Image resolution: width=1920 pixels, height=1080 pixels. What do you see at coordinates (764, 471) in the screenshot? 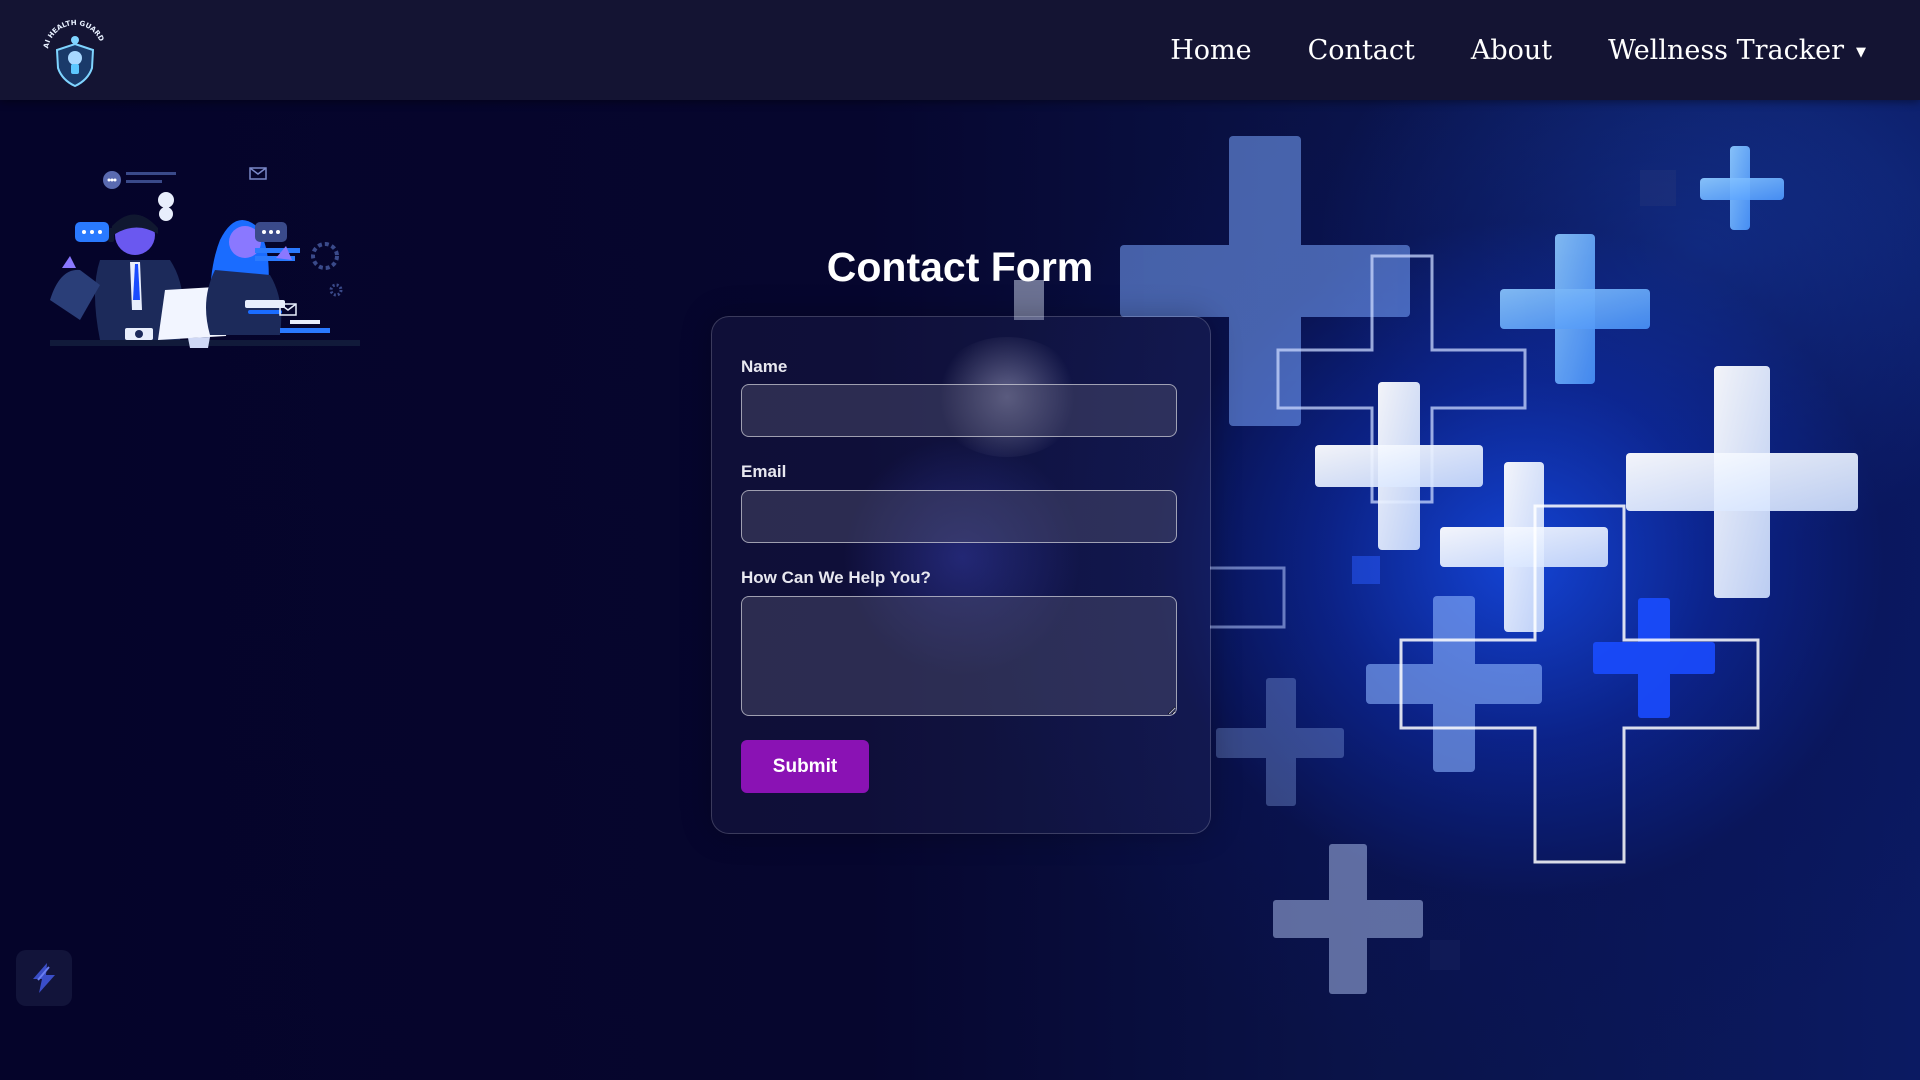
I see `email-label: Email` at bounding box center [764, 471].